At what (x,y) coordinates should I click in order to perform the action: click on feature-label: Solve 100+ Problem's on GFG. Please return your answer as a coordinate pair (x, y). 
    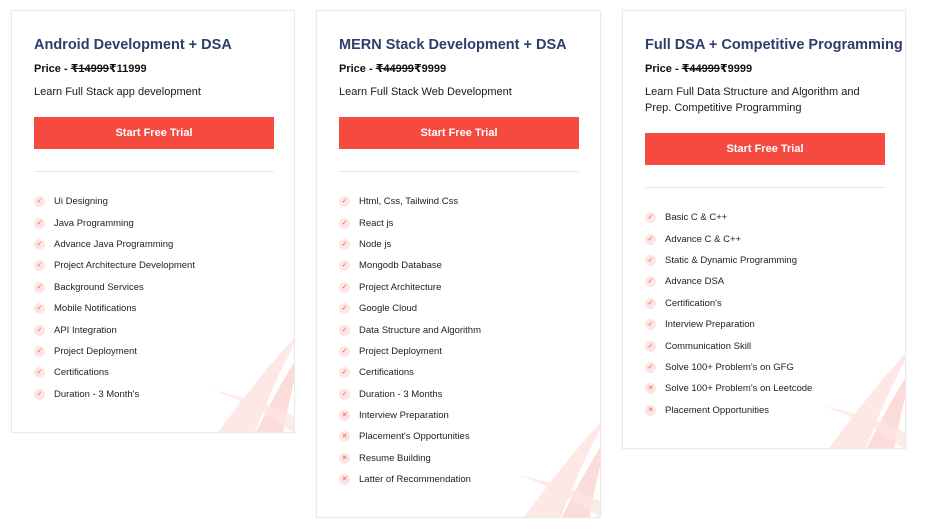
    Looking at the image, I should click on (729, 367).